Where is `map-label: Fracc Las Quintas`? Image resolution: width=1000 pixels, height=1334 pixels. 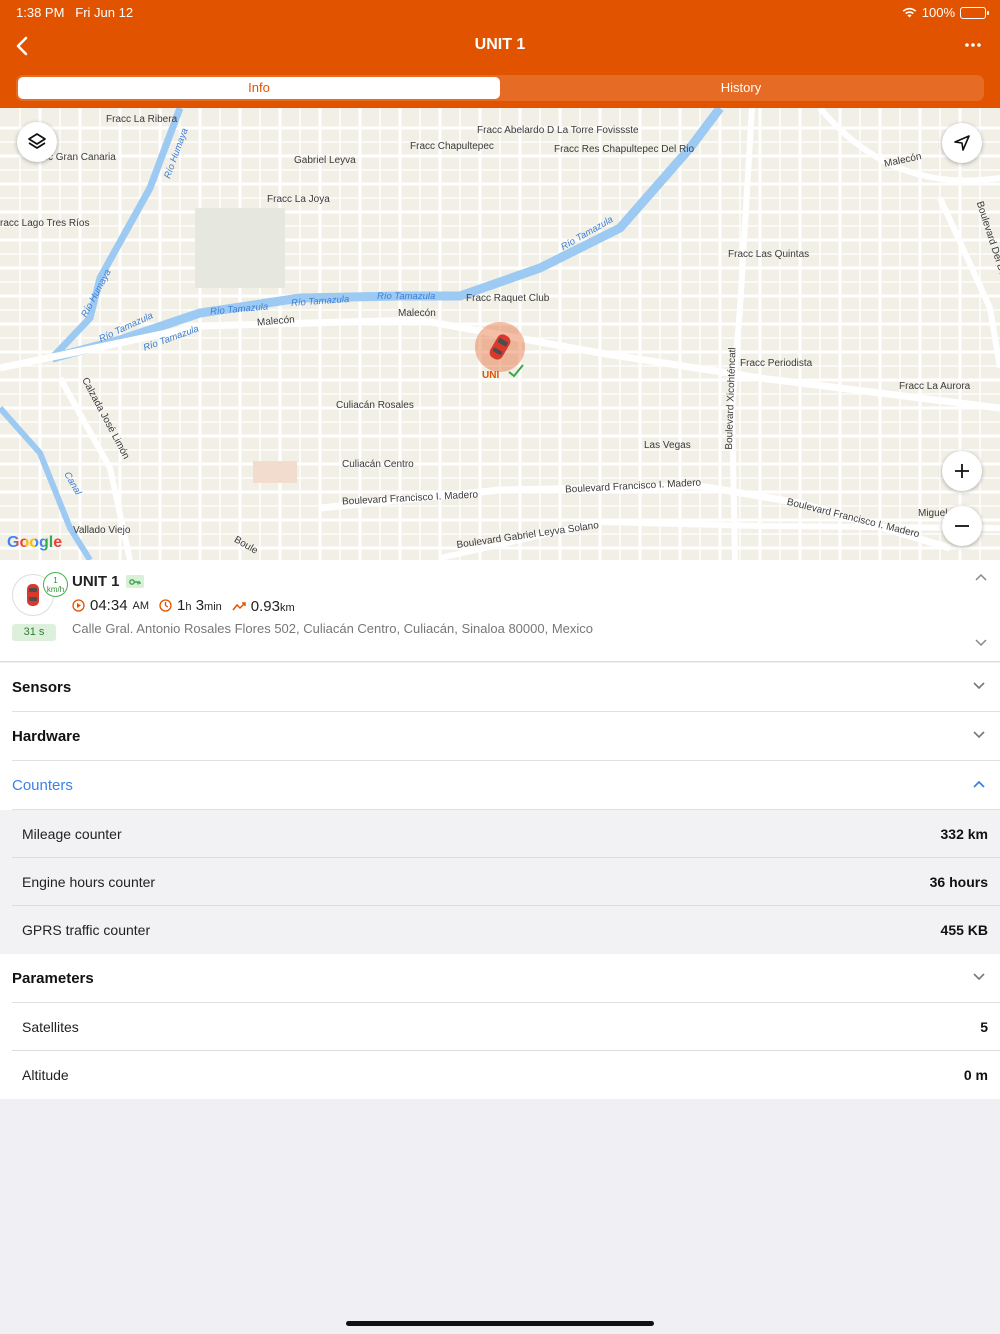
map-label: Fracc Las Quintas is located at coordinates (769, 254).